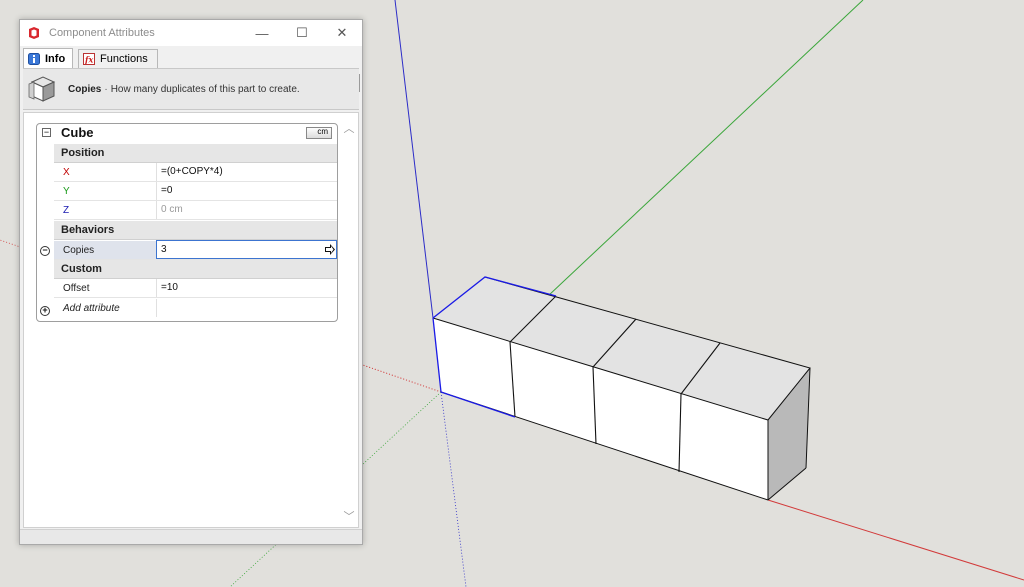  I want to click on collapse-icon: −, so click(46, 132).